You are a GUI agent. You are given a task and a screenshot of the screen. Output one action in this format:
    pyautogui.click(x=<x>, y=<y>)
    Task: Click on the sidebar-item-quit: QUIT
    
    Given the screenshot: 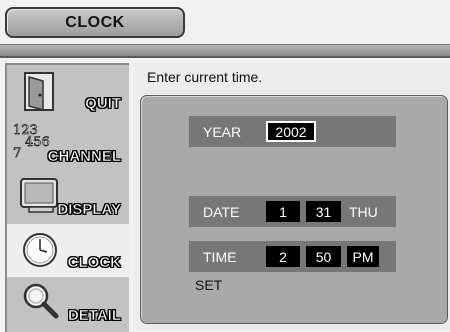 What is the action you would take?
    pyautogui.click(x=68, y=91)
    